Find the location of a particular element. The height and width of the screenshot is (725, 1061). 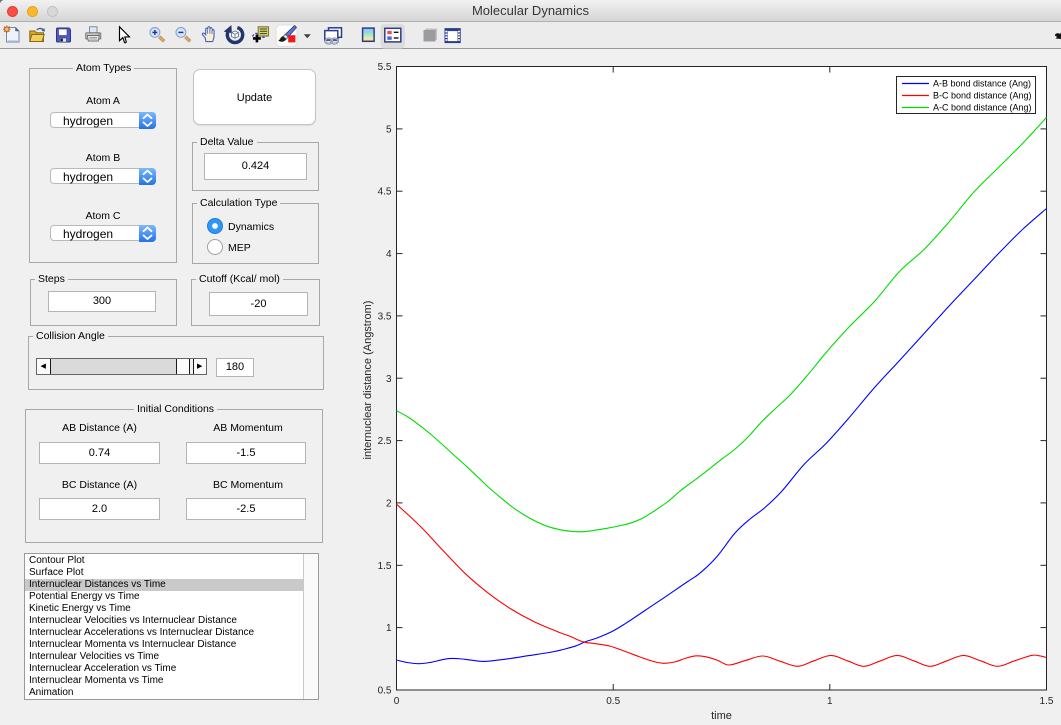

svg-text: time is located at coordinates (721, 716).